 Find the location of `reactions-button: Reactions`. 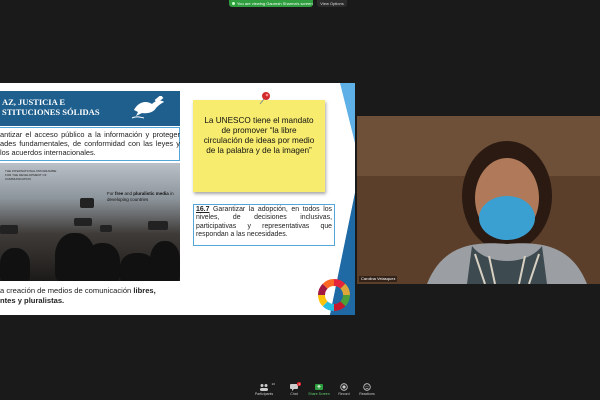

reactions-button: Reactions is located at coordinates (367, 389).